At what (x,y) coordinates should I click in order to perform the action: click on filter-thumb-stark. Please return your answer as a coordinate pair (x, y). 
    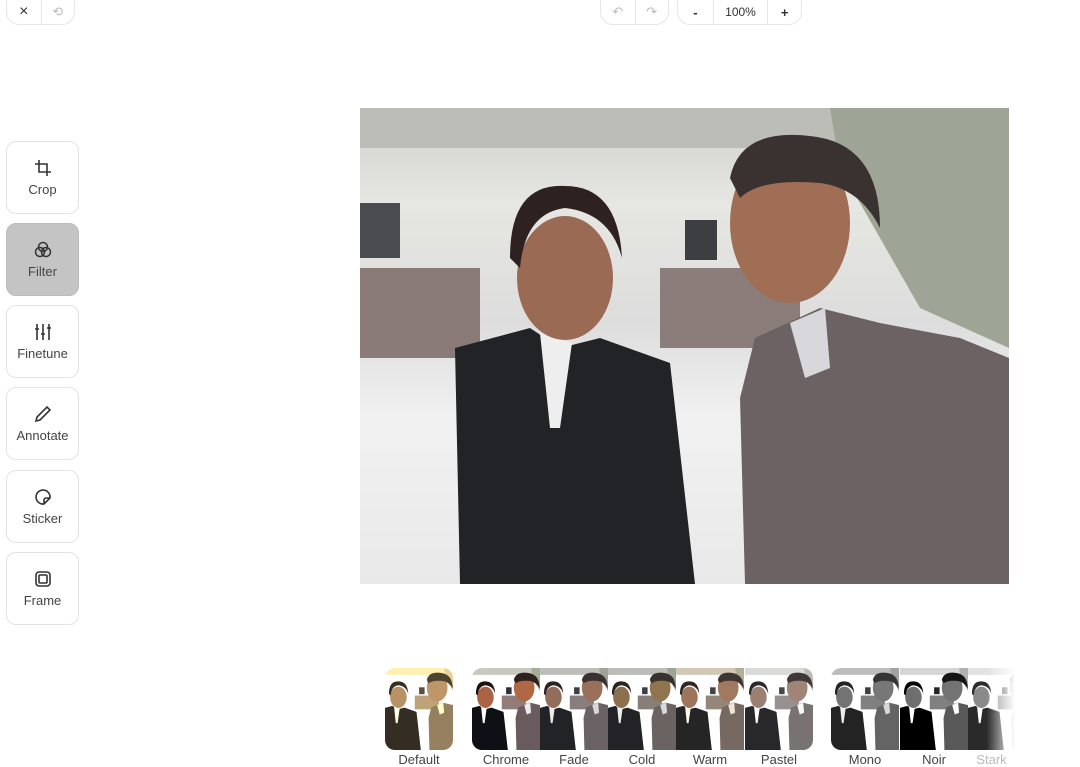
    Looking at the image, I should click on (991, 709).